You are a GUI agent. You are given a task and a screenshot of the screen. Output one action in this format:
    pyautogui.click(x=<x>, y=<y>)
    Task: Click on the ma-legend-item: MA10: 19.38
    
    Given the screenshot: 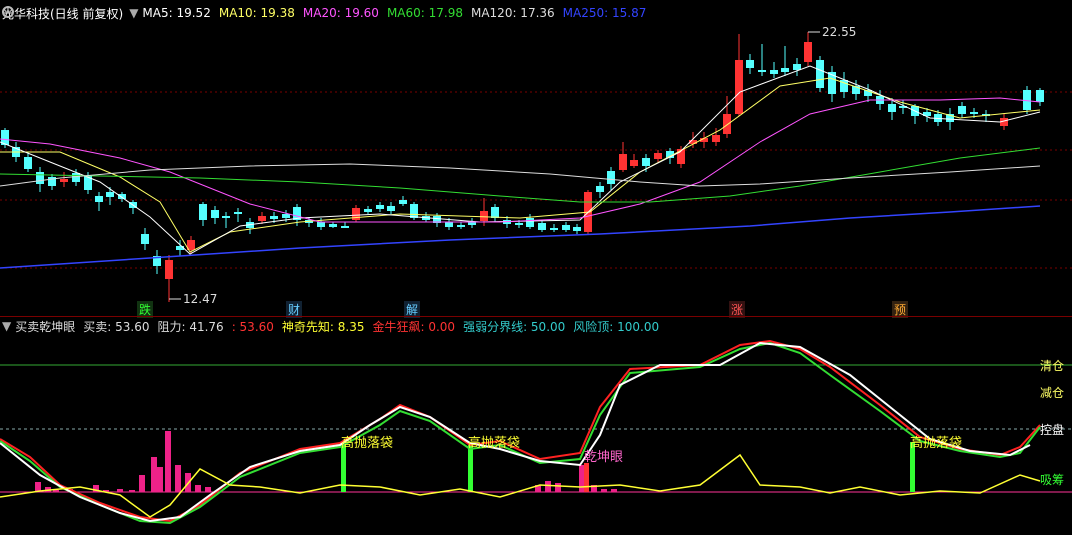 What is the action you would take?
    pyautogui.click(x=256, y=13)
    